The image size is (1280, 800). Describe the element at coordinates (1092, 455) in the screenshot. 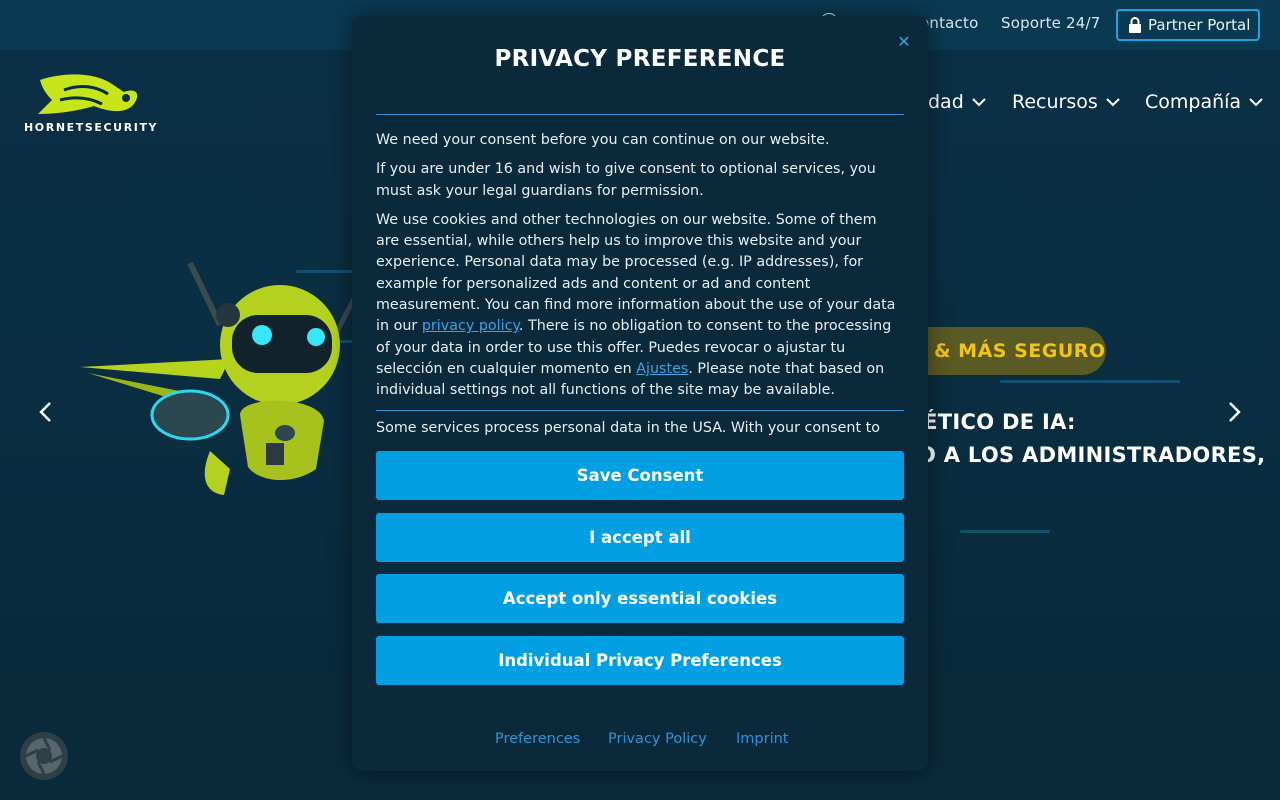

I see `hero-headline-line2: O A LOS ADMINISTRADORES,` at that location.